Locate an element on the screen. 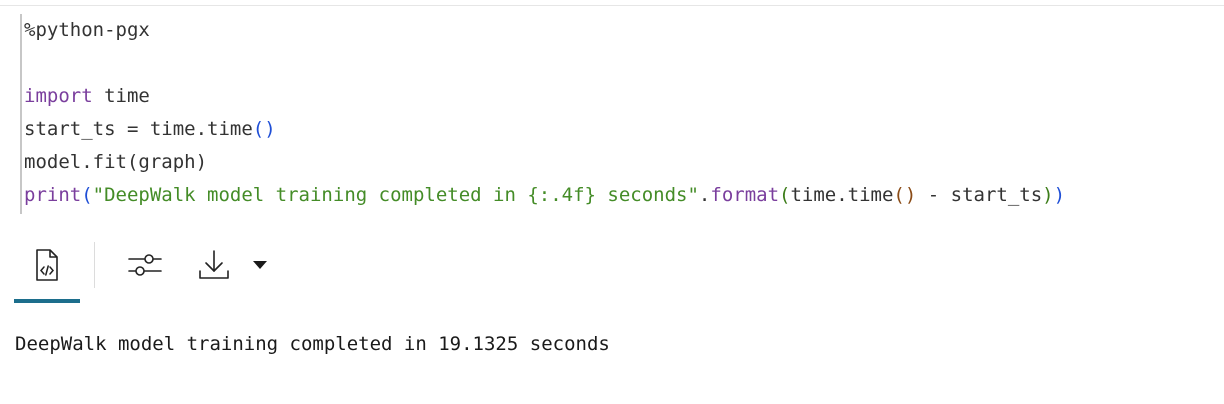 Image resolution: width=1224 pixels, height=404 pixels. caret-down-icon is located at coordinates (260, 265).